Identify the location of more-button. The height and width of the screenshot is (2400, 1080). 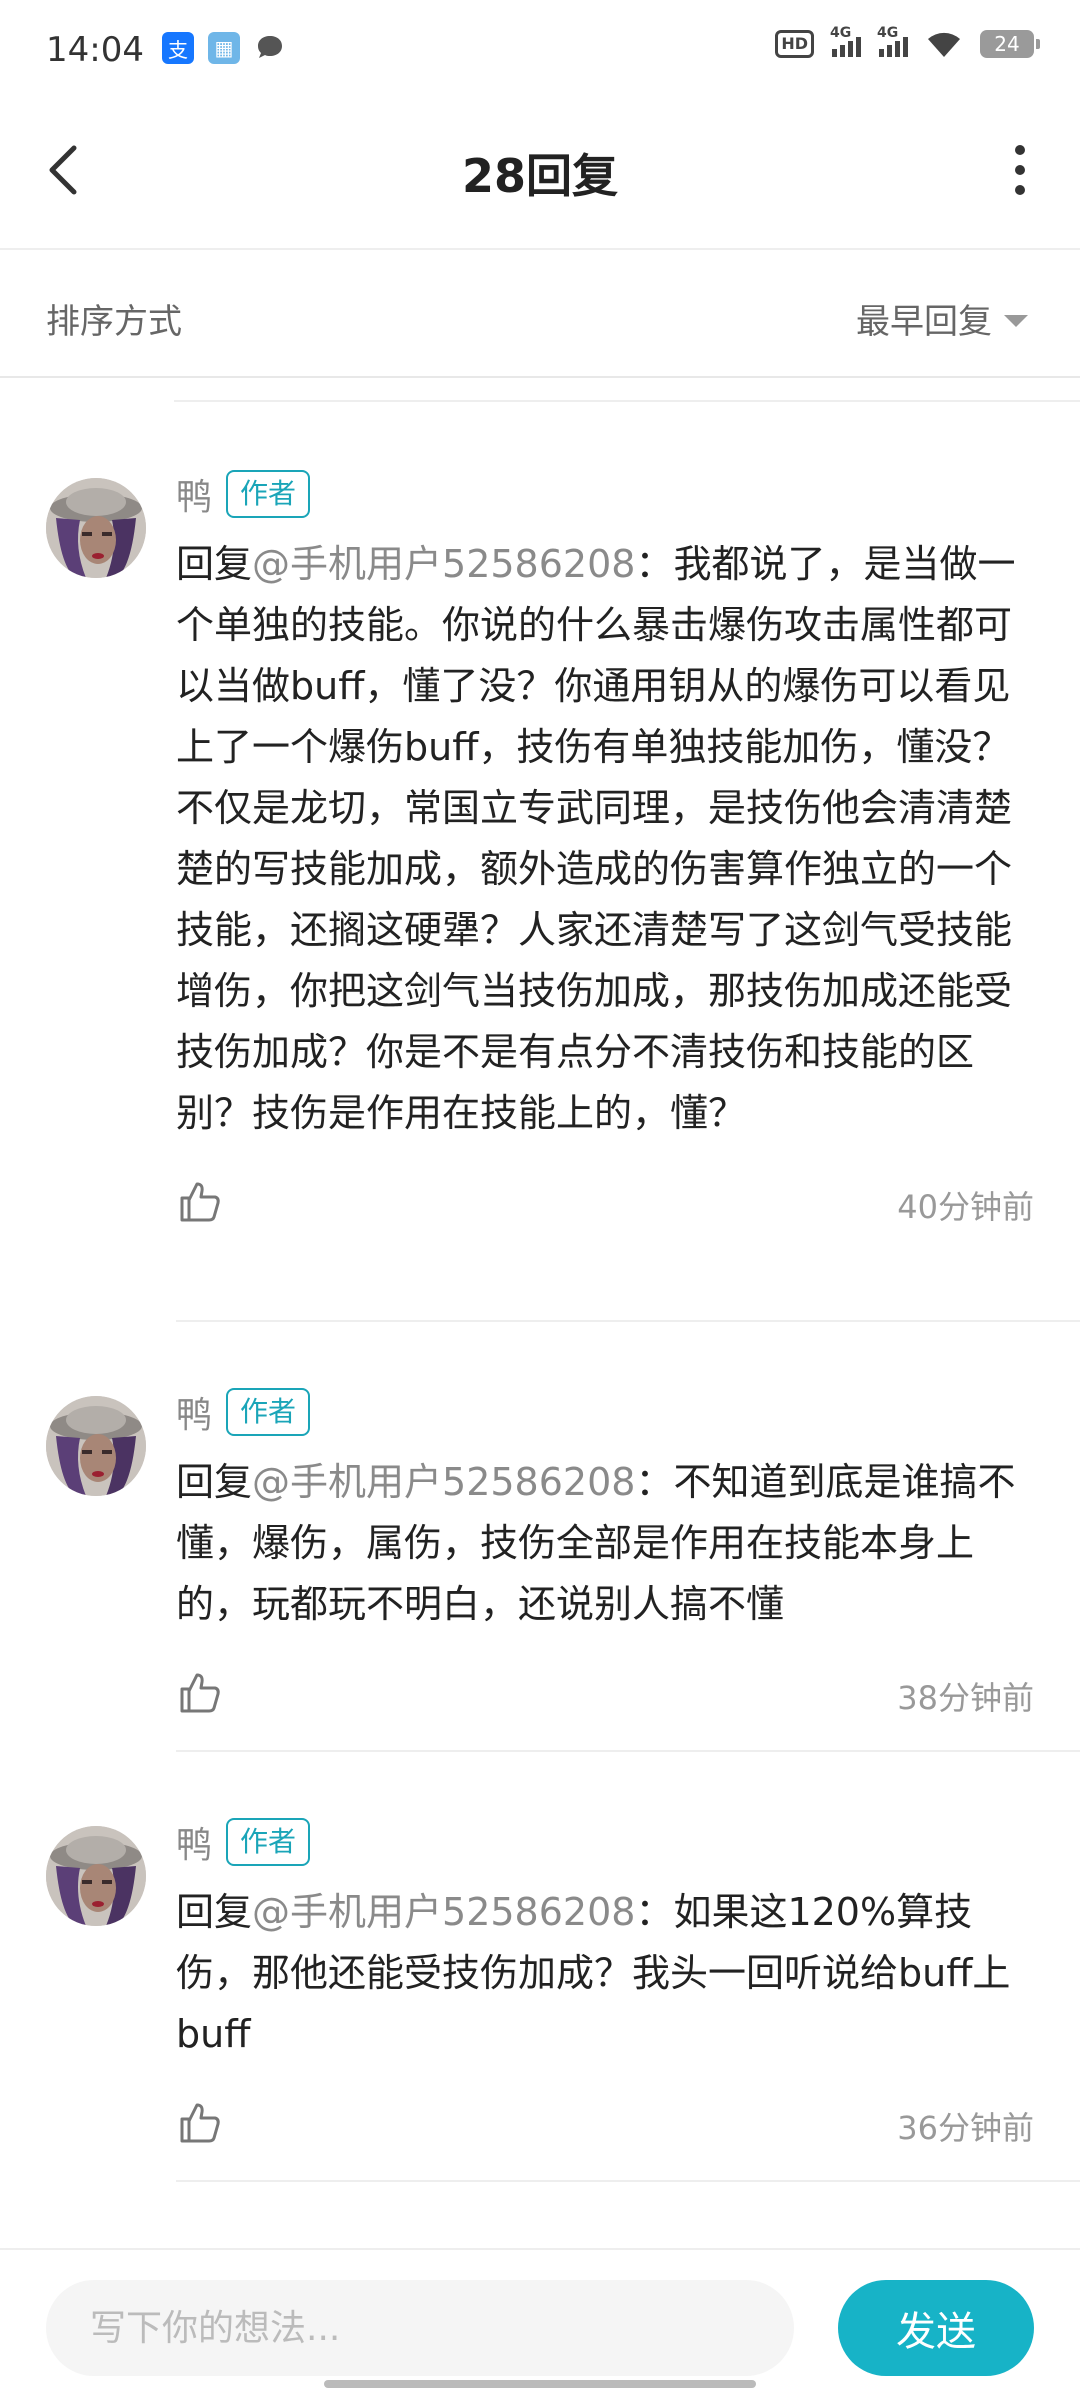
(1020, 170).